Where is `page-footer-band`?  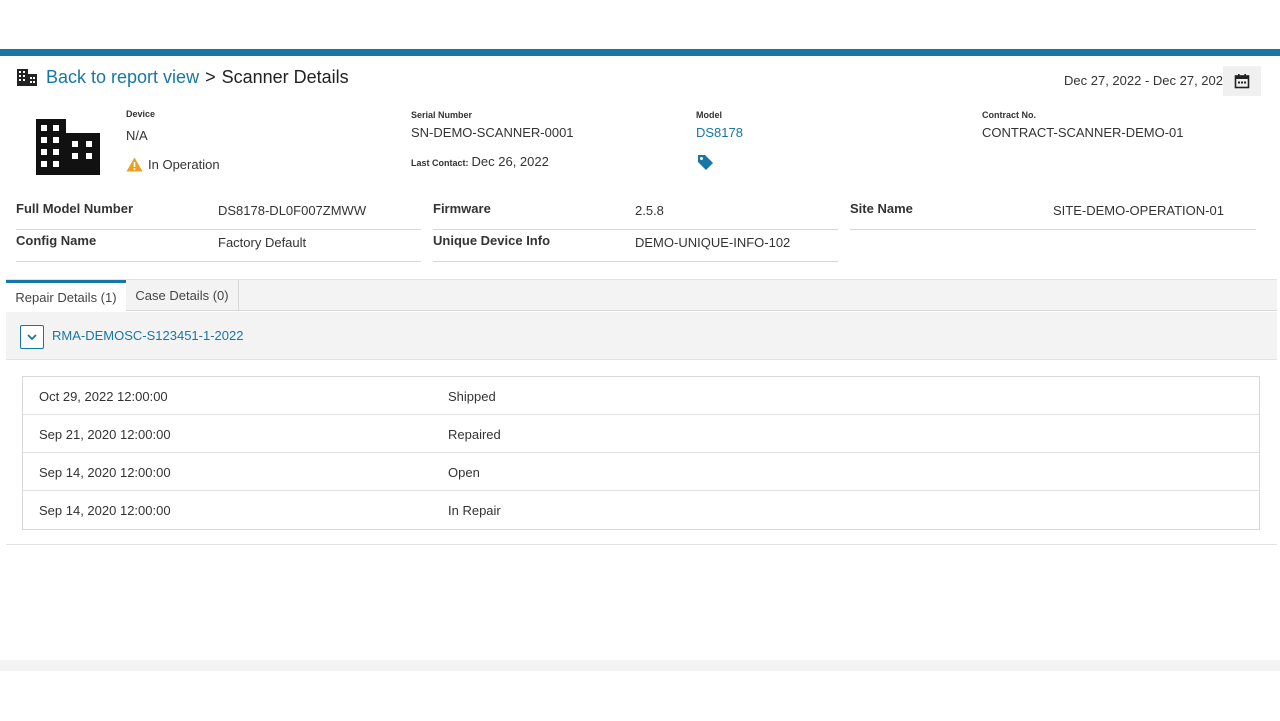 page-footer-band is located at coordinates (640, 665).